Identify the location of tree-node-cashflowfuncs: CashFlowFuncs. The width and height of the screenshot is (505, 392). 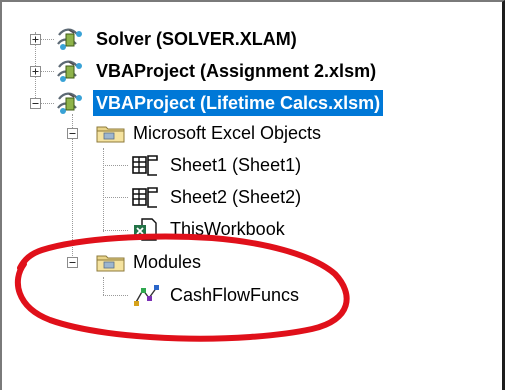
(242, 295).